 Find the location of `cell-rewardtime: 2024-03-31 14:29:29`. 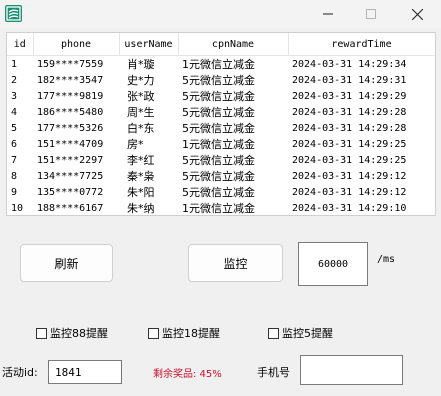

cell-rewardtime: 2024-03-31 14:29:29 is located at coordinates (349, 96).